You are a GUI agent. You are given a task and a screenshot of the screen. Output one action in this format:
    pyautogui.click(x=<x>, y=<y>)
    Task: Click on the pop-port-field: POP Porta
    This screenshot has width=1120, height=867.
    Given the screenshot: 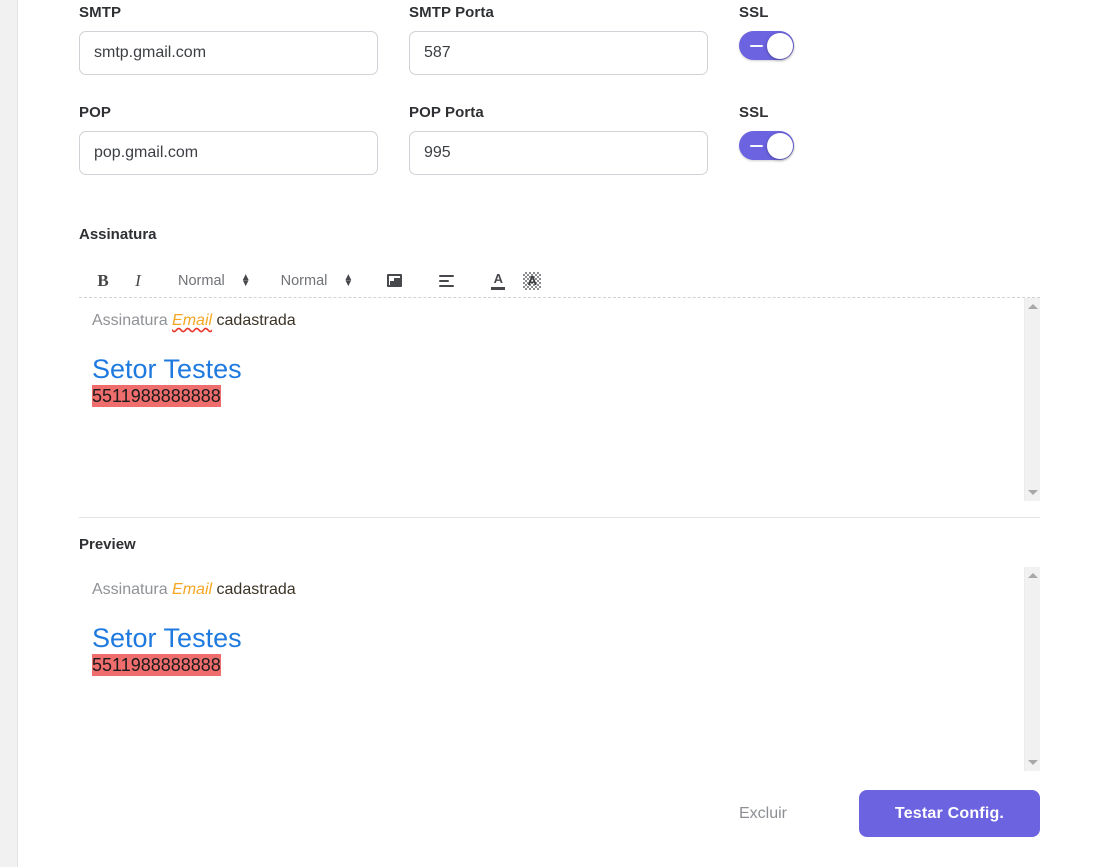 What is the action you would take?
    pyautogui.click(x=574, y=139)
    